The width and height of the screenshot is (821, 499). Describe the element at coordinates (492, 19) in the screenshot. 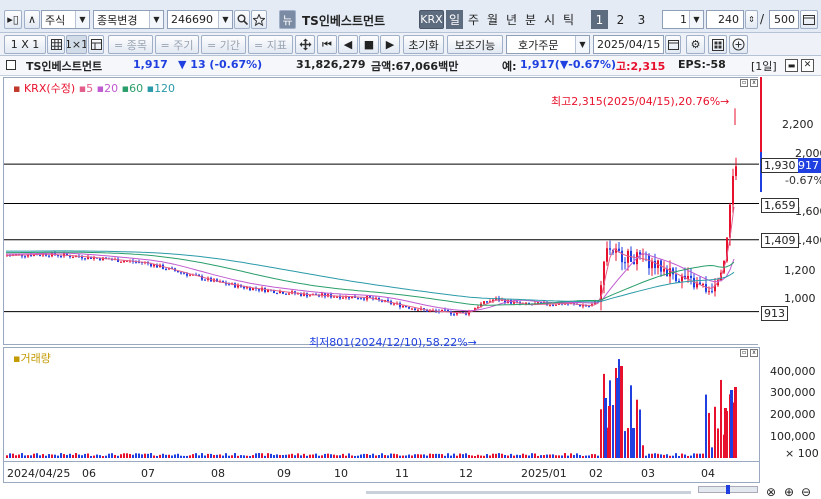

I see `tab-period-month: 월` at that location.